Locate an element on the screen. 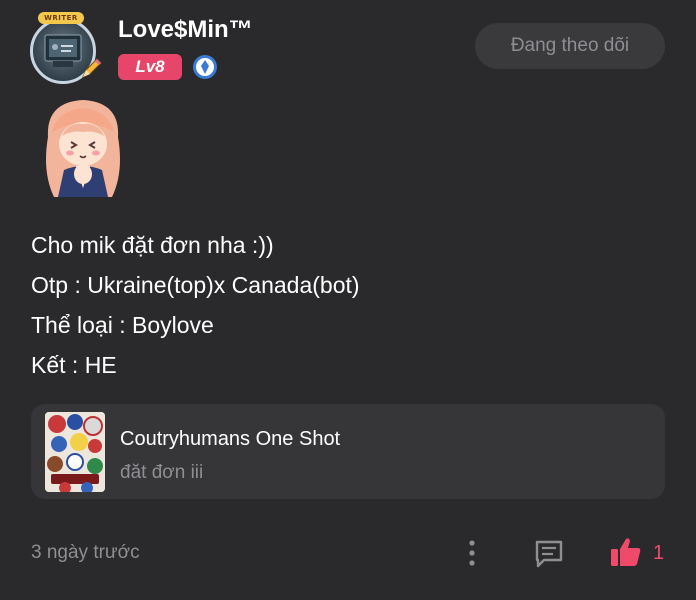 The image size is (696, 600). chibi-sticker-image is located at coordinates (83, 148).